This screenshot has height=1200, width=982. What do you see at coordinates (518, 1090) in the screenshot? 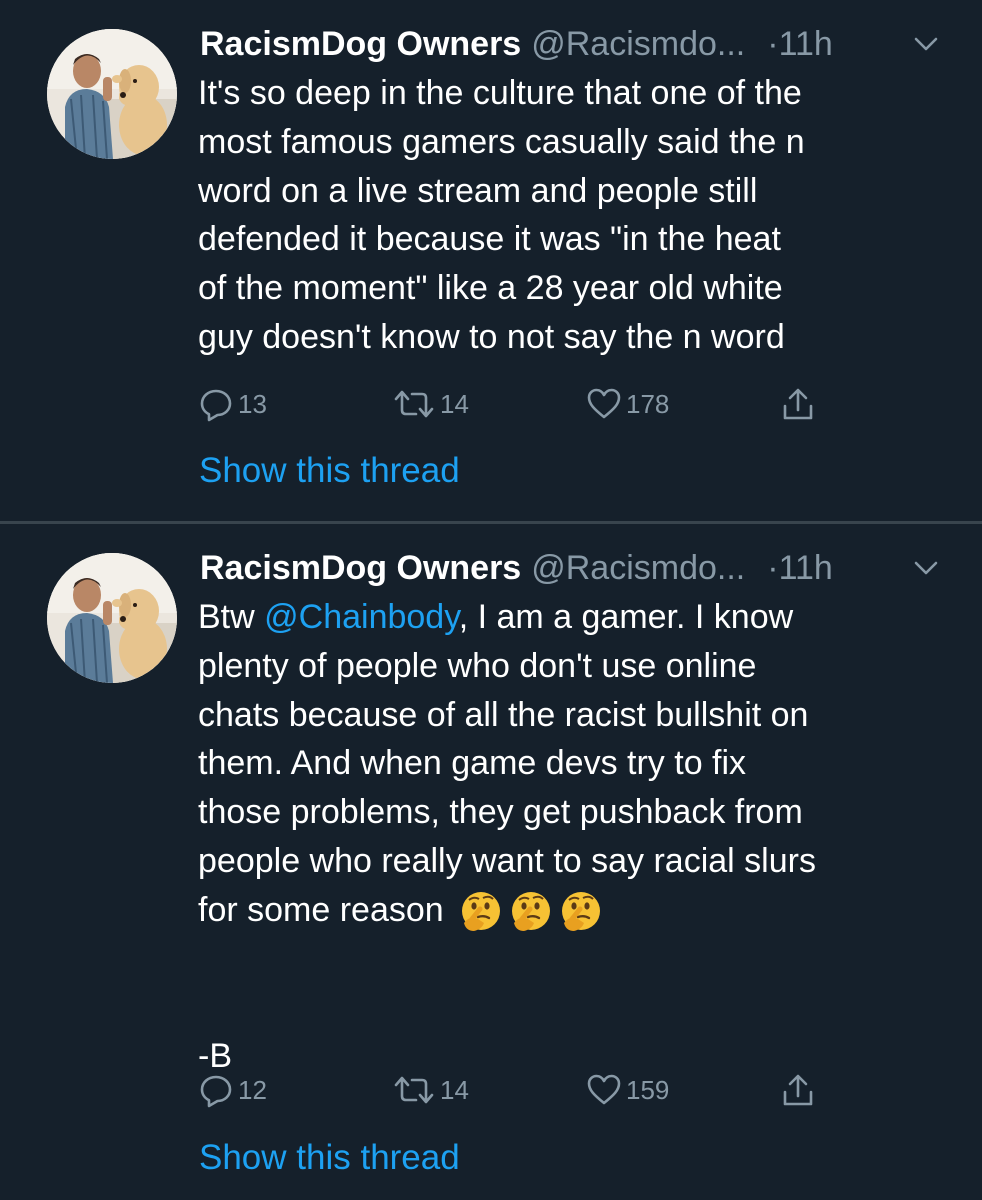
I see `tweet-actions: 12 14 159` at bounding box center [518, 1090].